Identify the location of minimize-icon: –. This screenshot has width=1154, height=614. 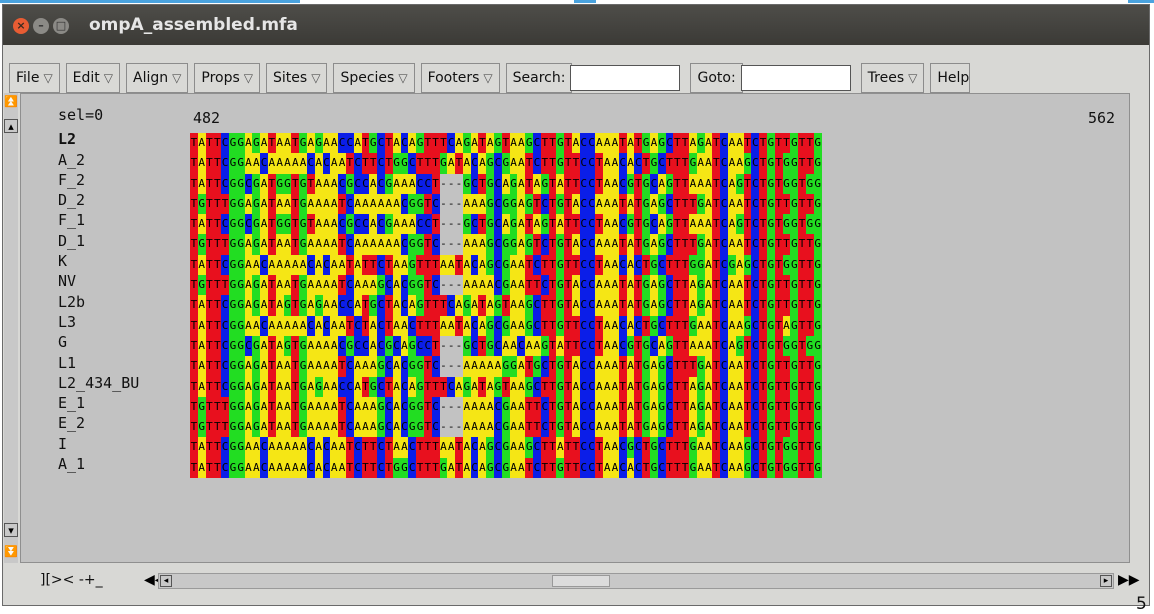
(41, 26).